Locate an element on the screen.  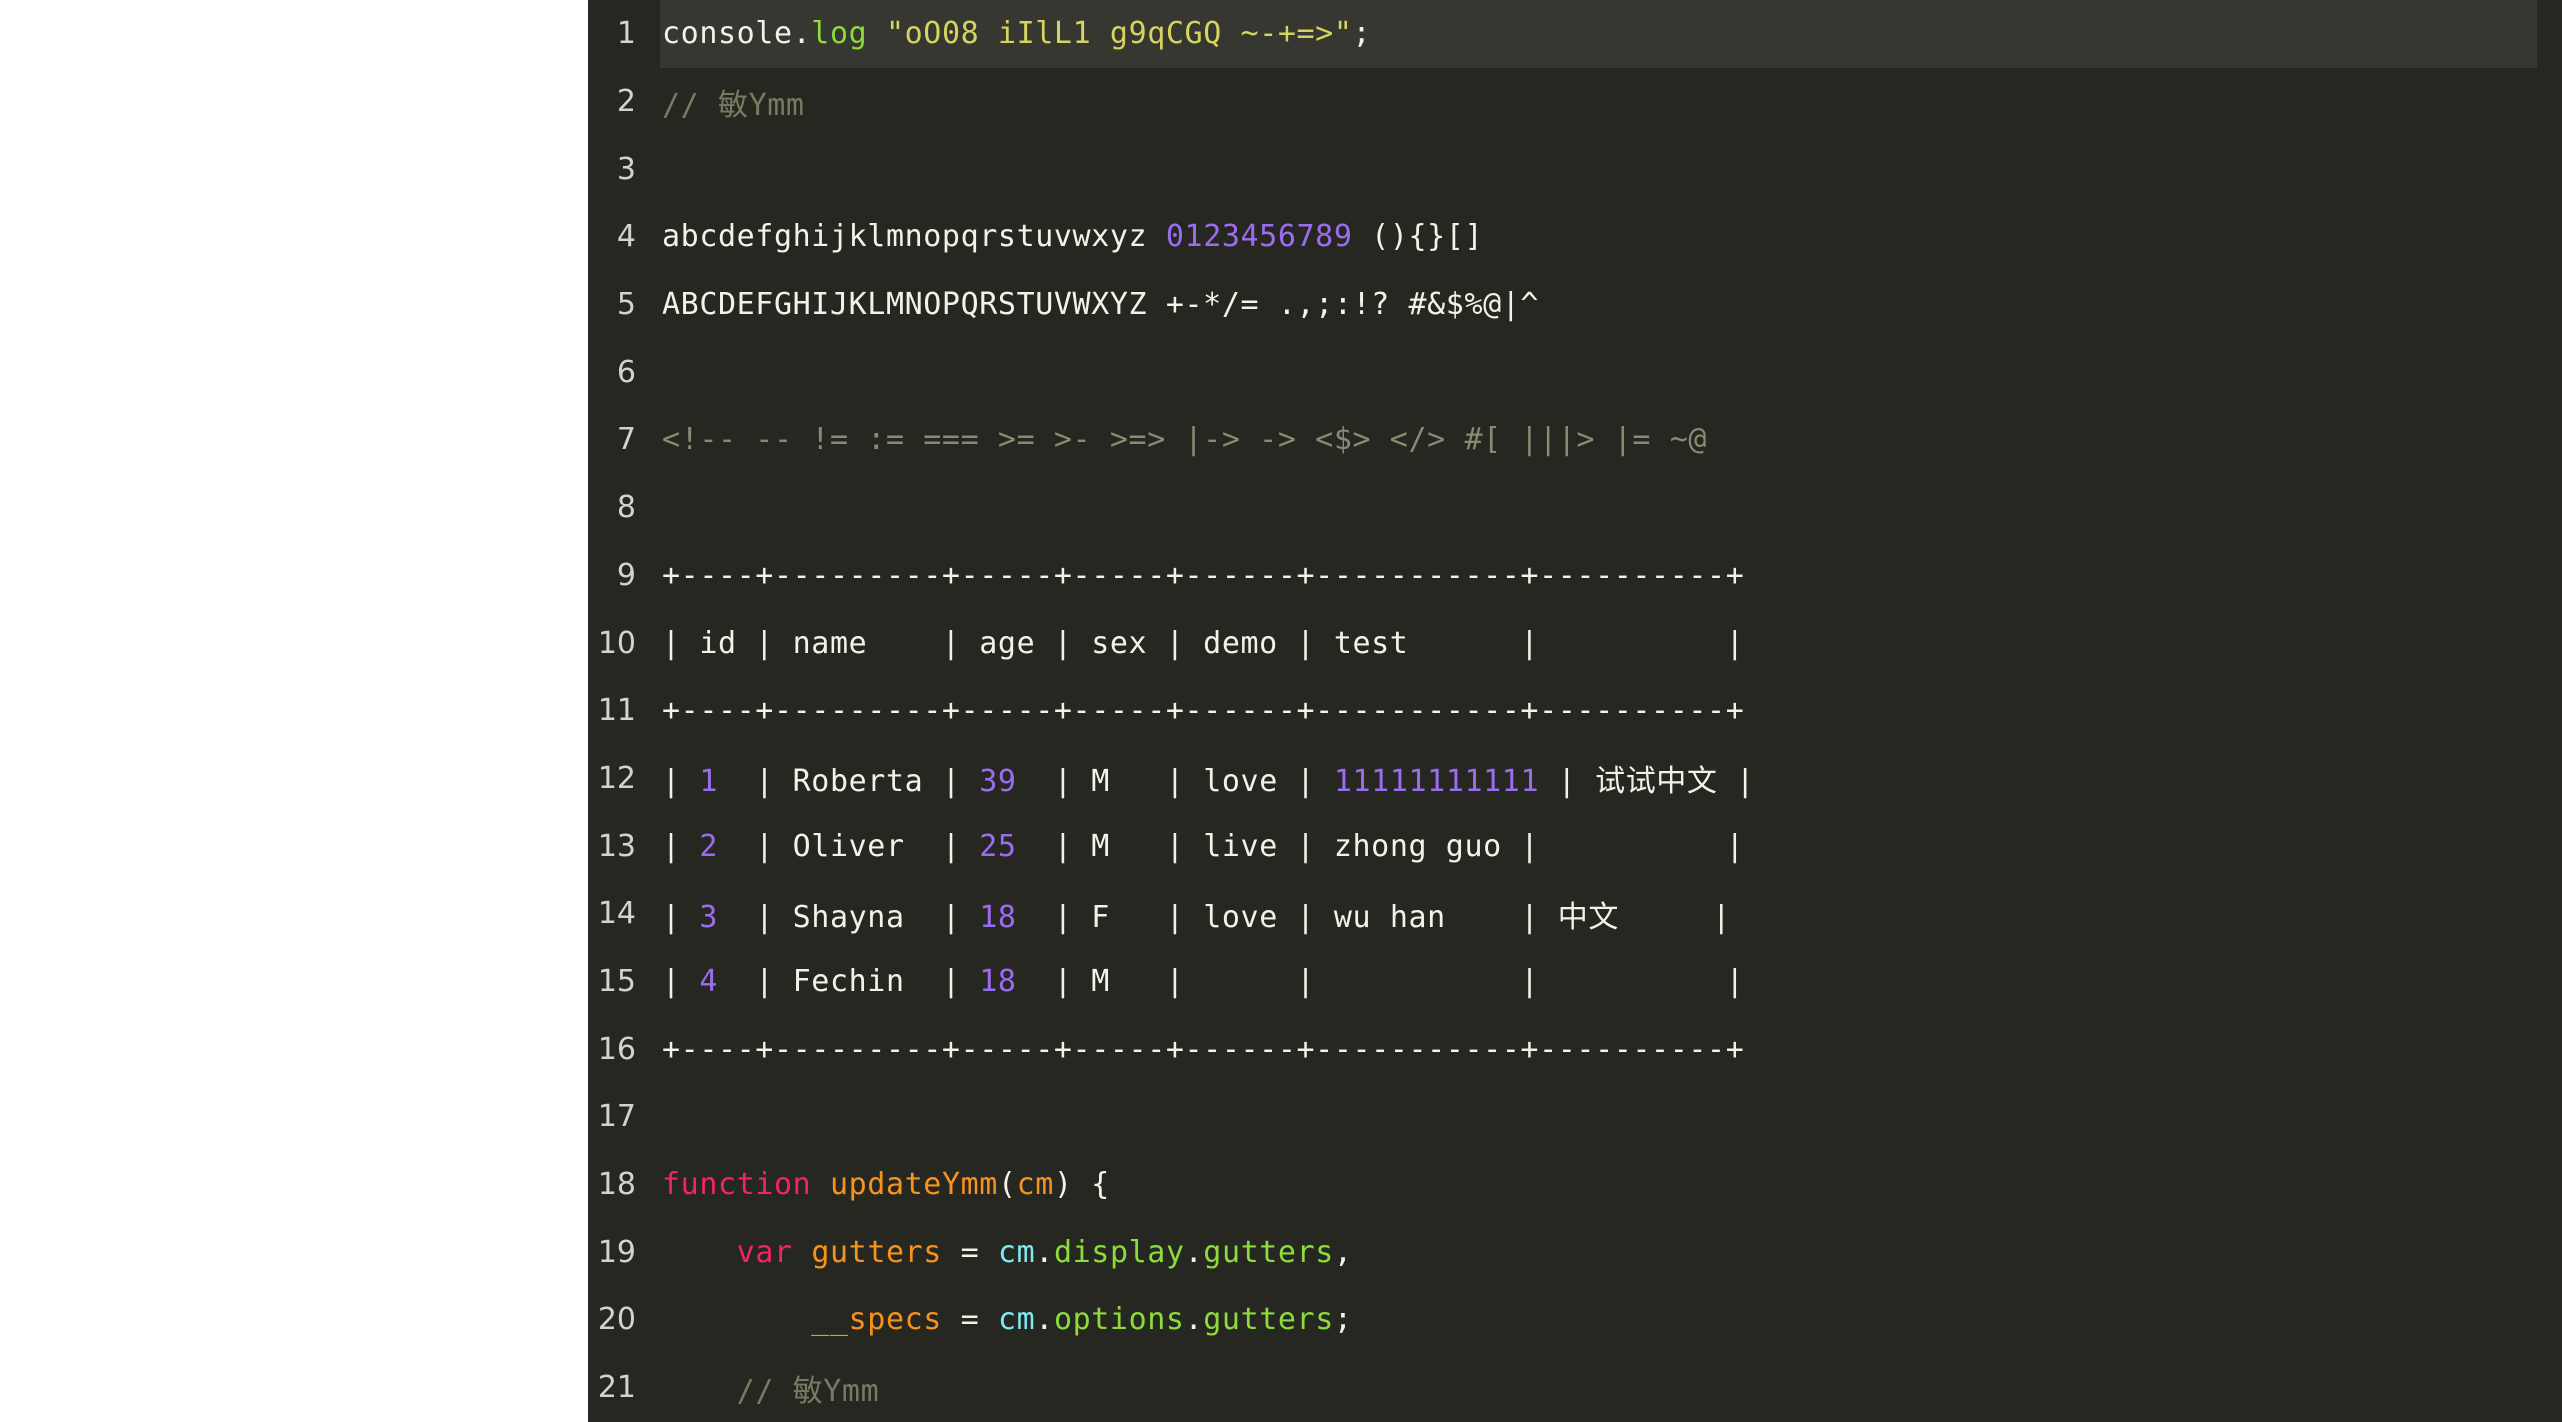
line-number: 15 is located at coordinates (618, 981).